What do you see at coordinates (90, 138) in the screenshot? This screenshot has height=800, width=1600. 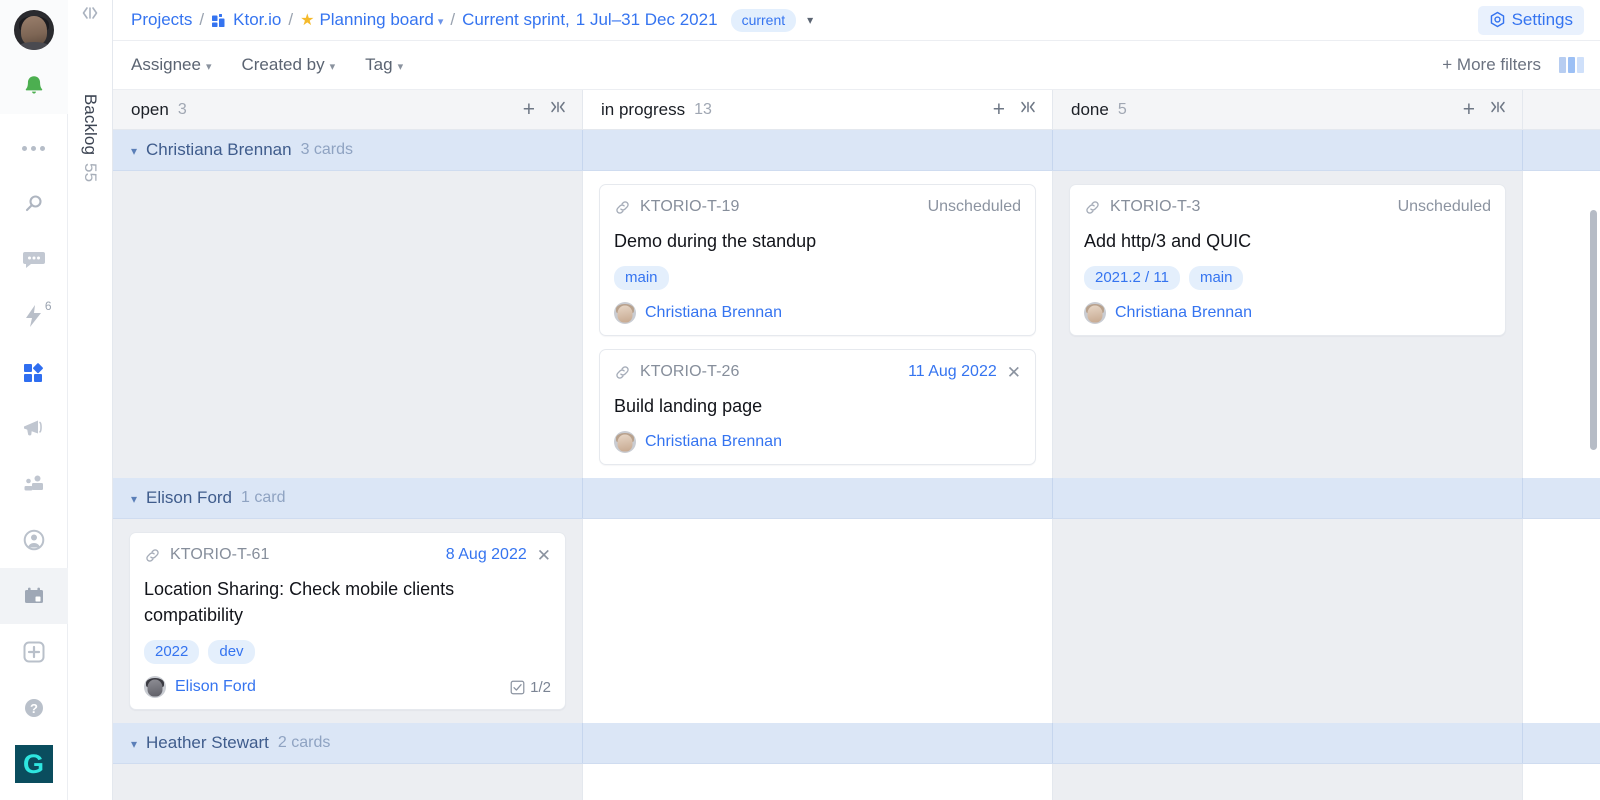 I see `backlog-label: Backlog 55` at bounding box center [90, 138].